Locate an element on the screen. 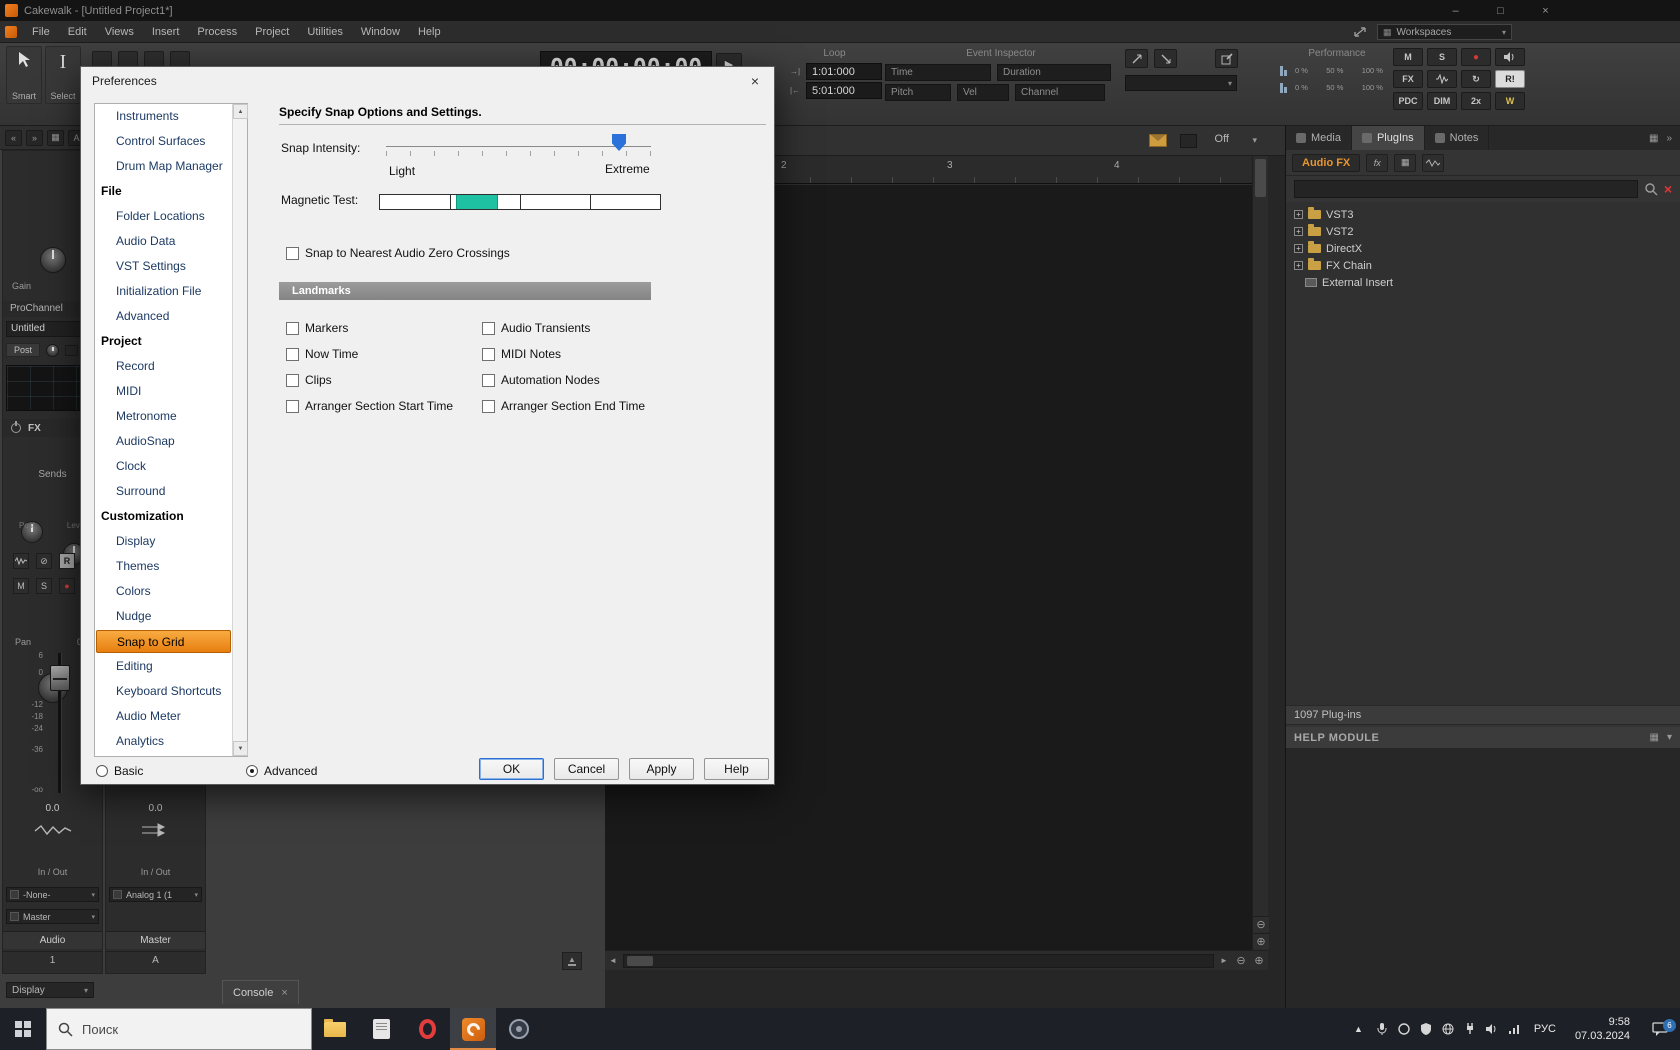 The image size is (1680, 1050). checkbox-markers: Markers is located at coordinates (384, 328).